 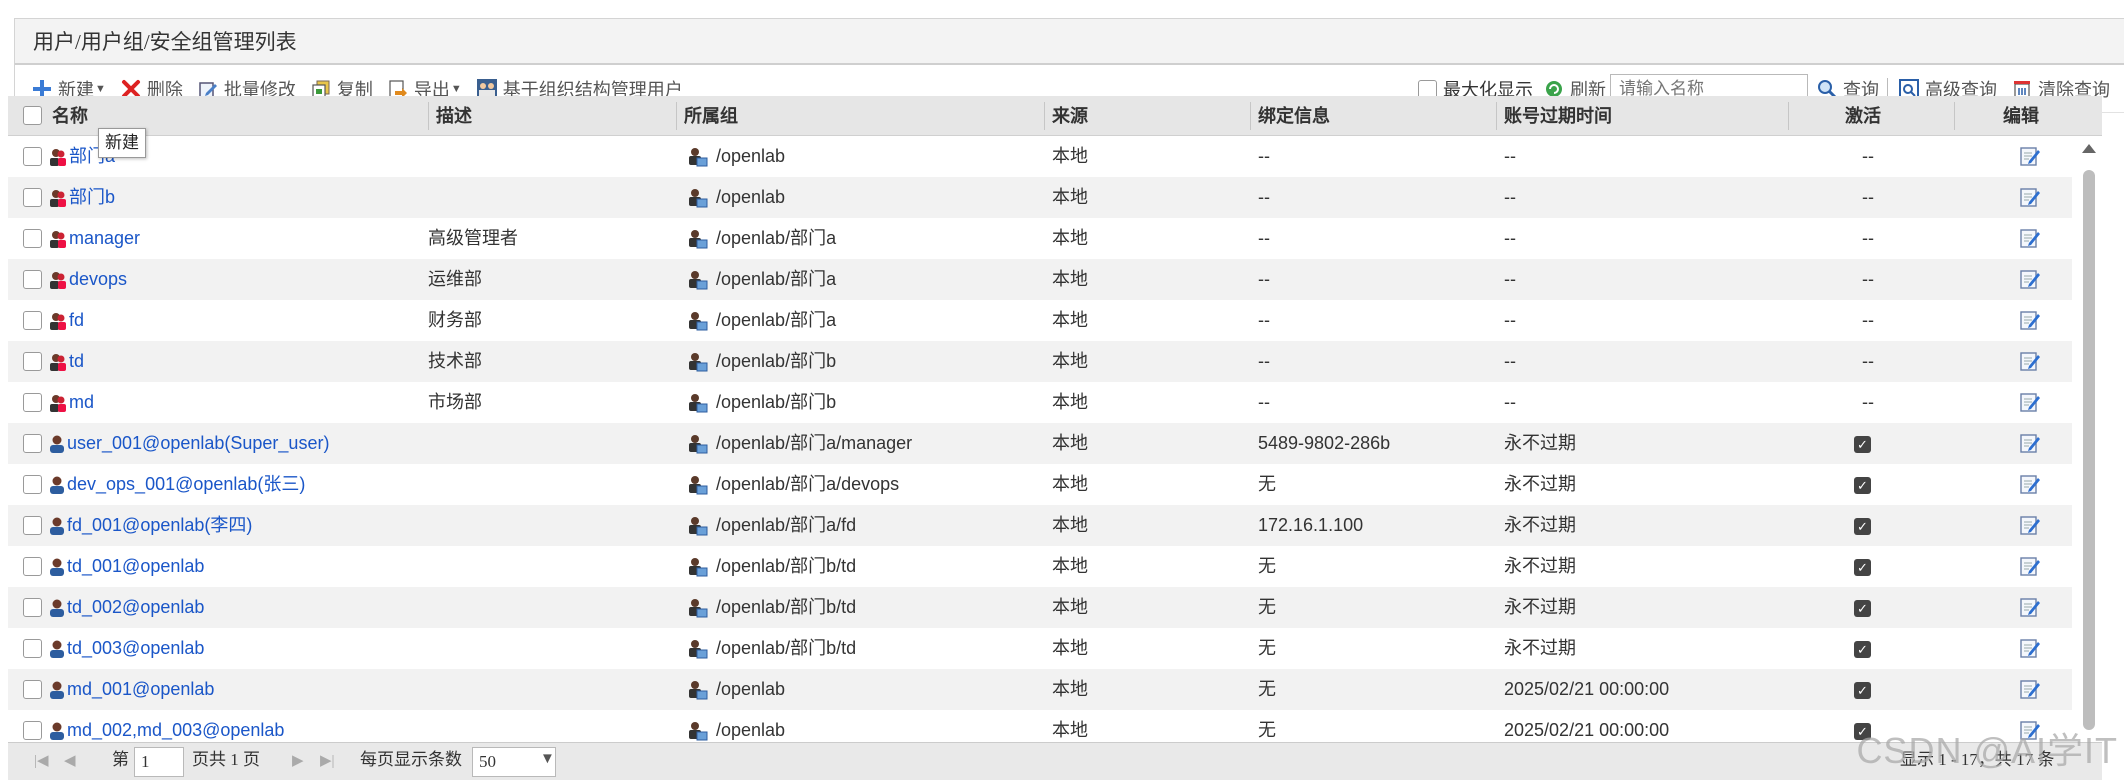 I want to click on column-header-edit: 编辑, so click(x=2021, y=116).